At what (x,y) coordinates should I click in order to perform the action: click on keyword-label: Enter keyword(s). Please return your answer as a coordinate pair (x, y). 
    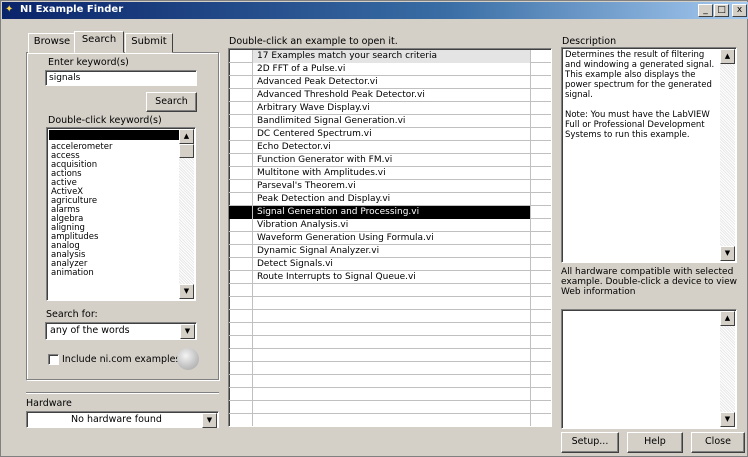
    Looking at the image, I should click on (88, 62).